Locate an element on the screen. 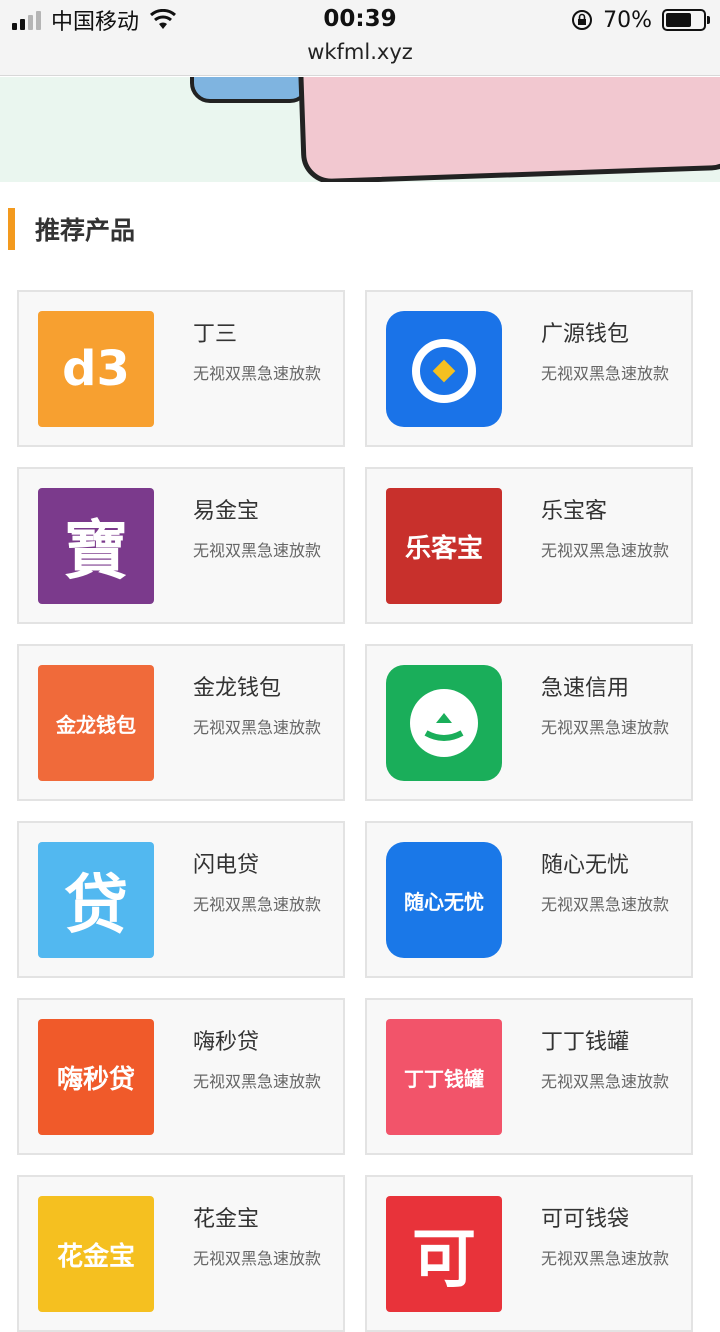 The height and width of the screenshot is (1332, 720). battery-level is located at coordinates (679, 20).